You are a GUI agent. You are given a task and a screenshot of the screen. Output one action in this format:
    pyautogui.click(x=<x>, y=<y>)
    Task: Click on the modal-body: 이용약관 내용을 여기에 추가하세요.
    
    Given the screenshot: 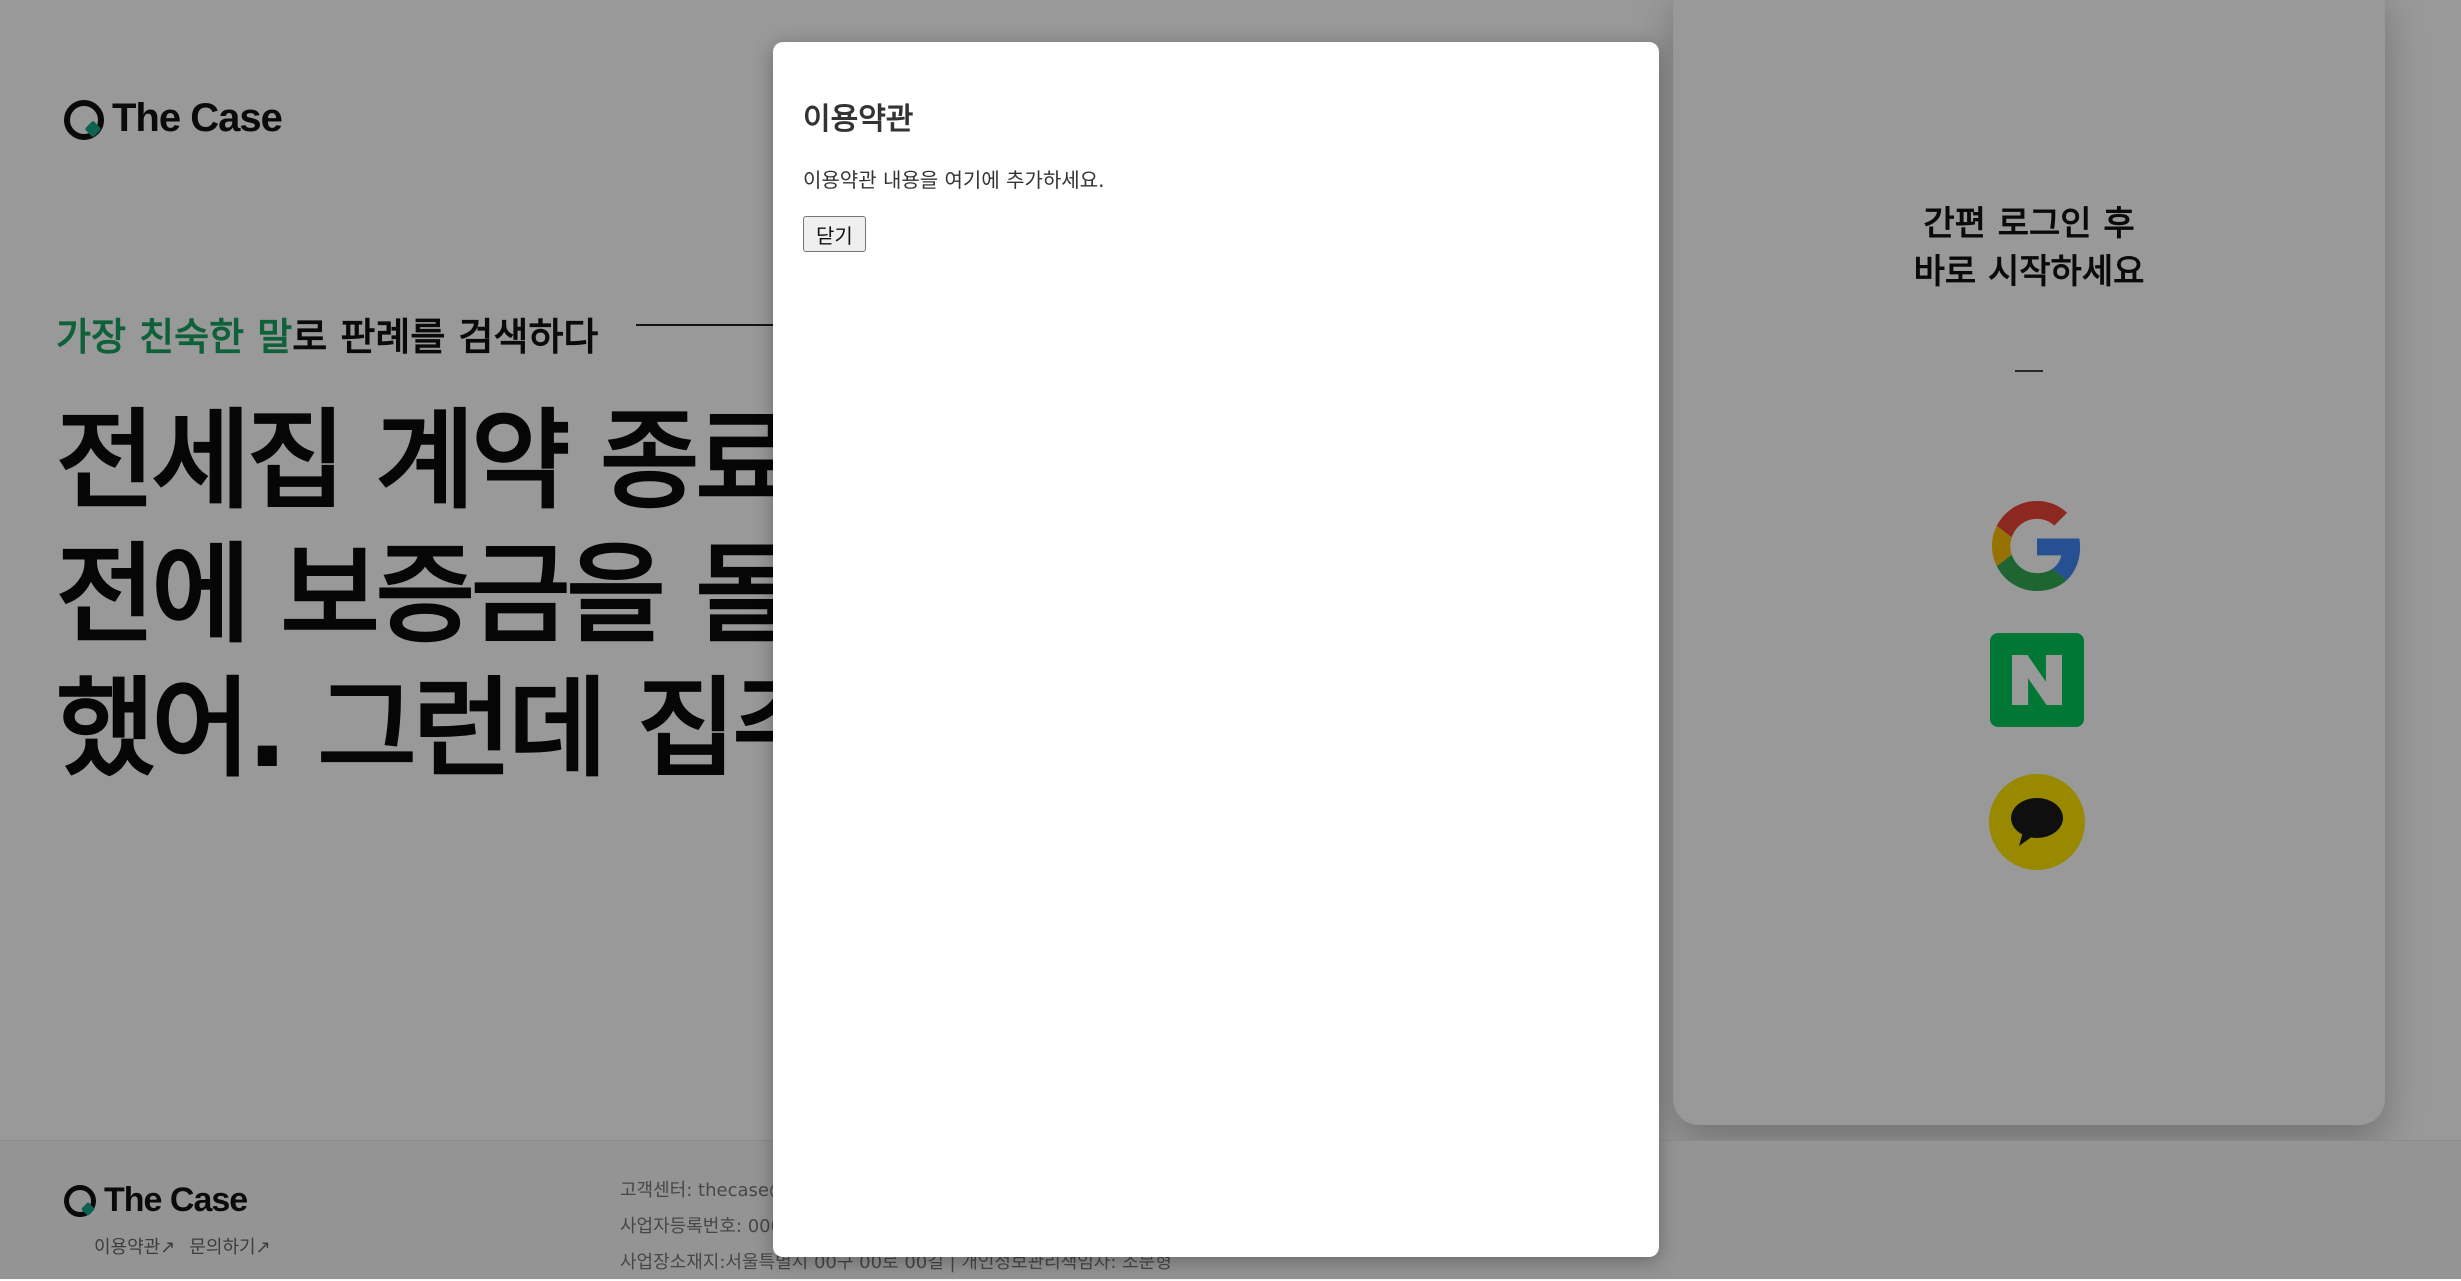 What is the action you would take?
    pyautogui.click(x=954, y=180)
    